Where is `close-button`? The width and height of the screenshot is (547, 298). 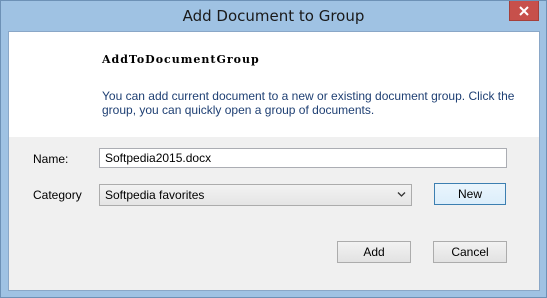 close-button is located at coordinates (524, 11).